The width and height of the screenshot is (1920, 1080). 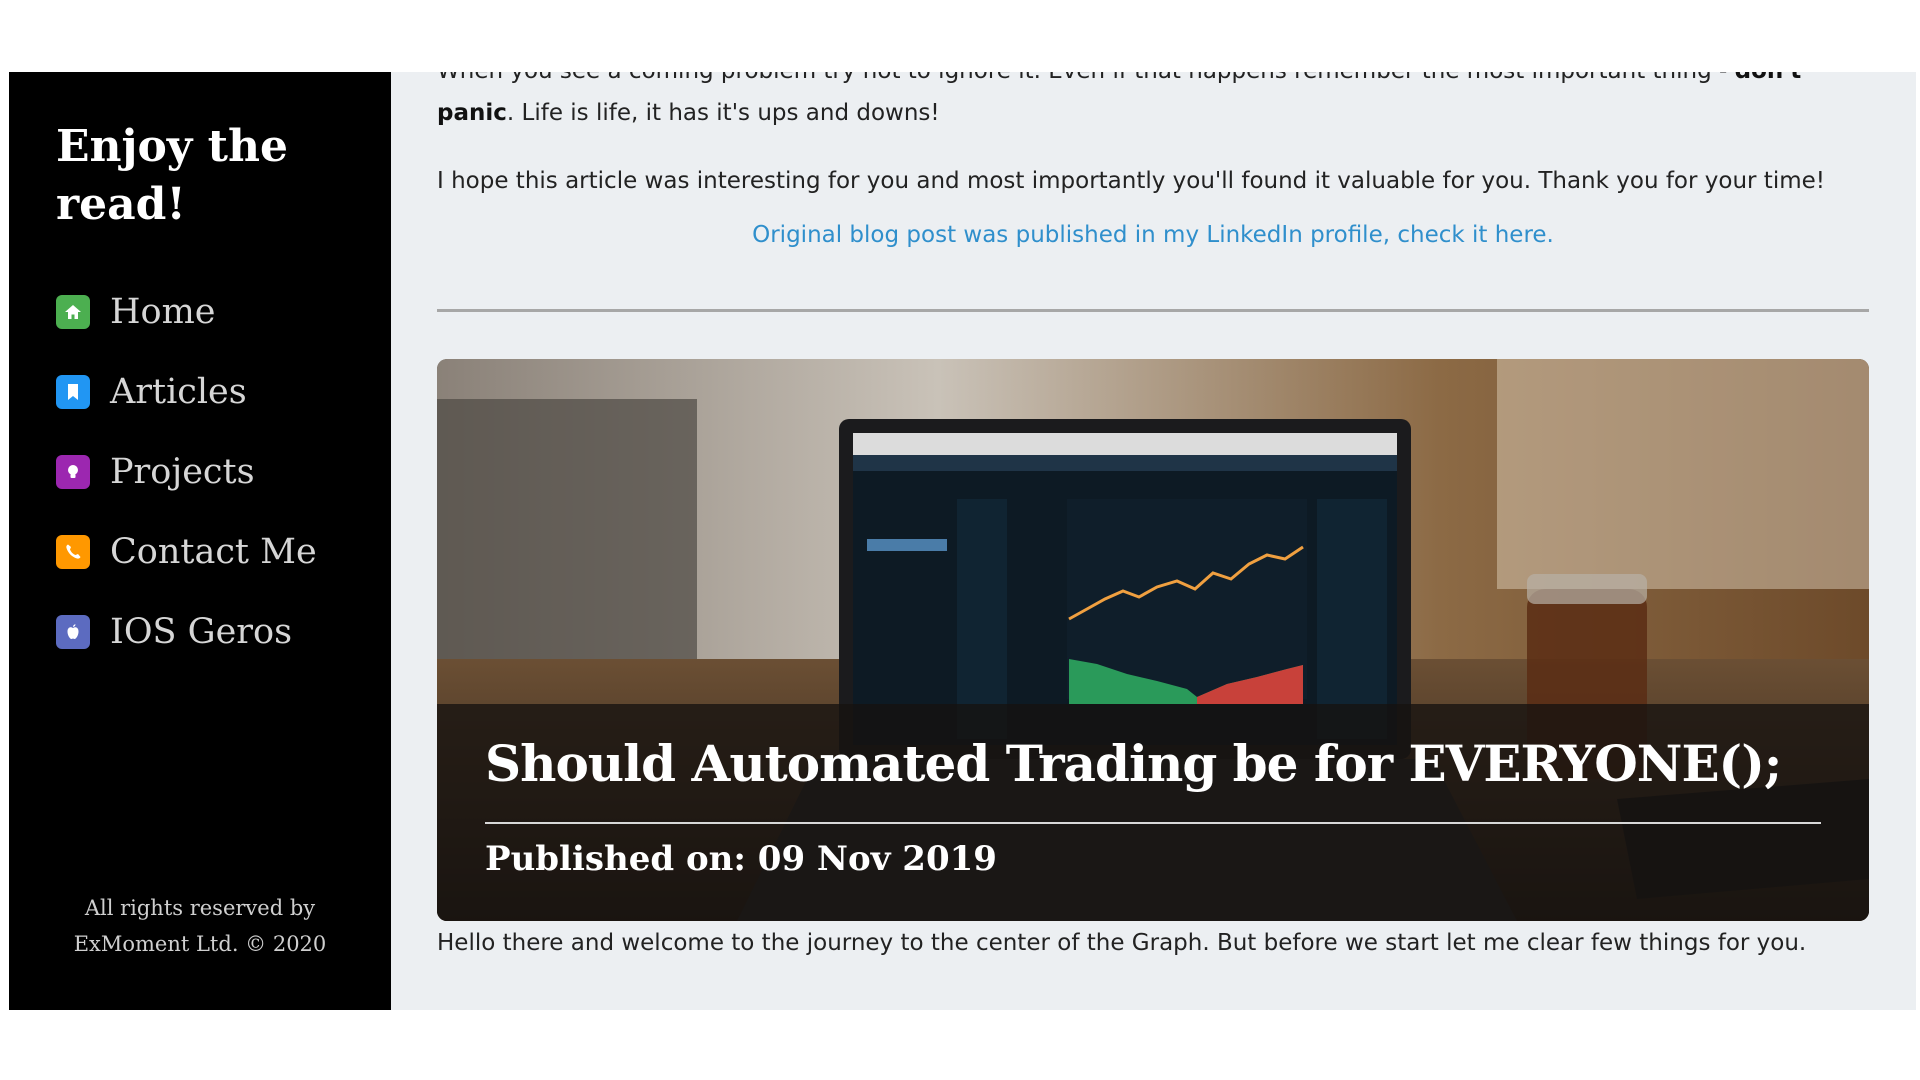 I want to click on apple-icon, so click(x=73, y=632).